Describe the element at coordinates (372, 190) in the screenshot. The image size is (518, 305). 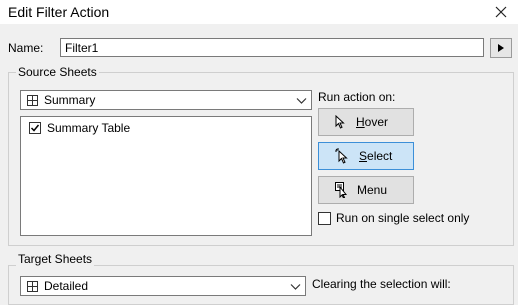
I see `menu-label: Menu` at that location.